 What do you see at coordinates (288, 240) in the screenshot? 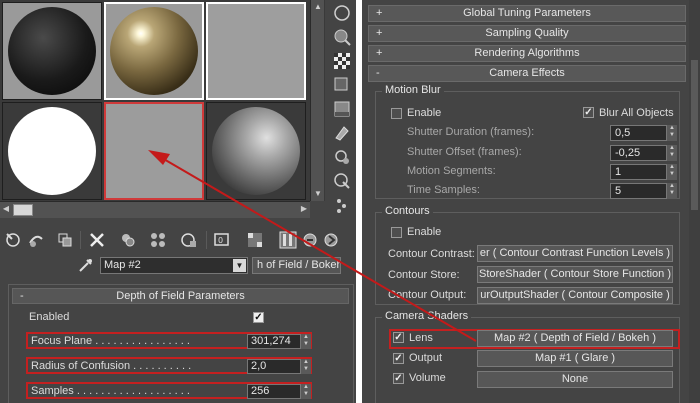
I see `show-end-result-icon` at bounding box center [288, 240].